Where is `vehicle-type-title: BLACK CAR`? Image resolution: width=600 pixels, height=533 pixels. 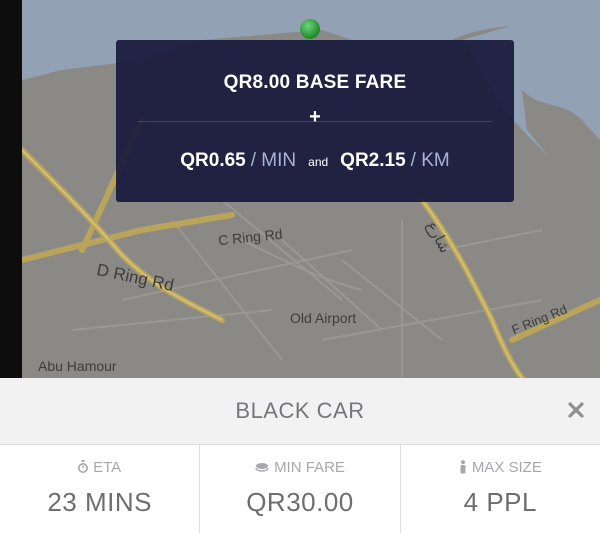
vehicle-type-title: BLACK CAR is located at coordinates (300, 410).